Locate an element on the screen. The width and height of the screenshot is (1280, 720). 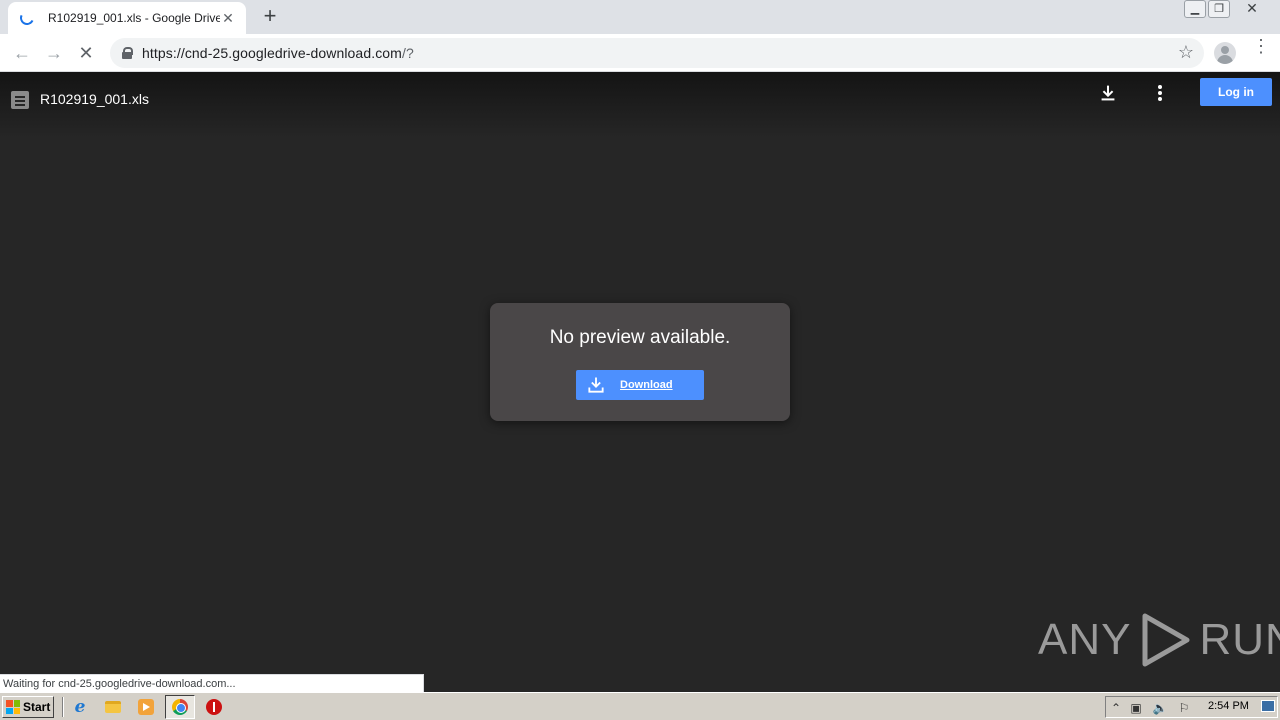
network-icon: ▣ is located at coordinates (1136, 708).